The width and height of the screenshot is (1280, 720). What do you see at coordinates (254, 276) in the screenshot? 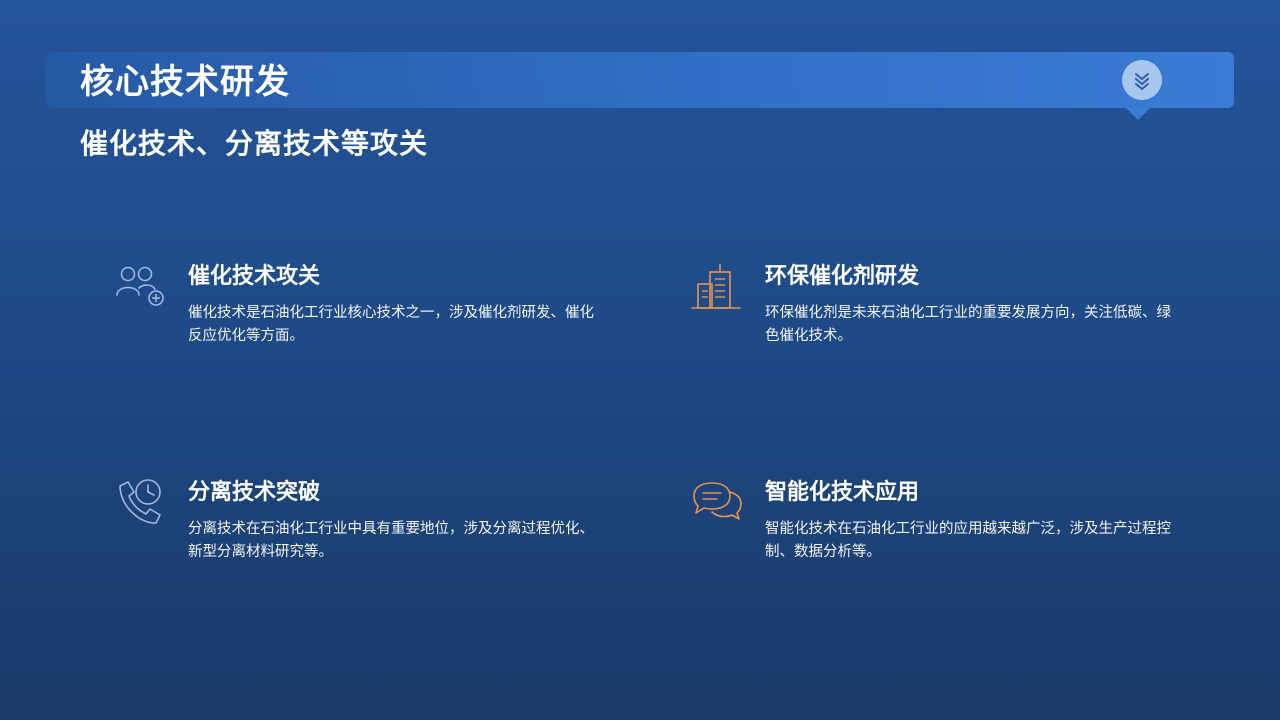
I see `feature-title: 催化技术攻关` at bounding box center [254, 276].